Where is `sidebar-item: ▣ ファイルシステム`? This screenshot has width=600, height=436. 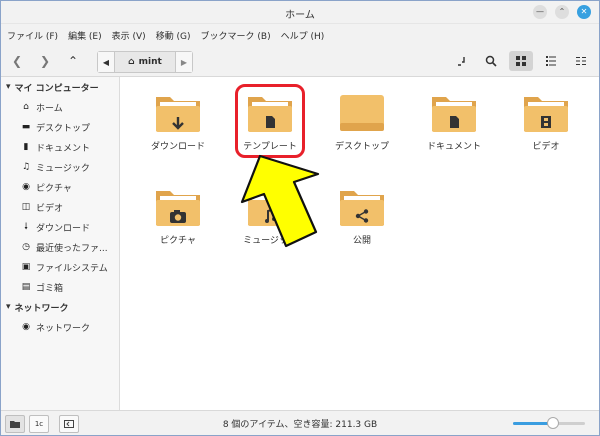 sidebar-item: ▣ ファイルシステム is located at coordinates (60, 267).